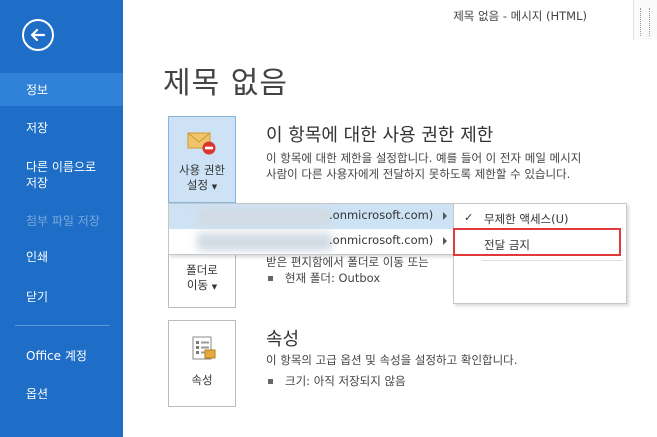 The image size is (657, 437). I want to click on properties-heading: 속성, so click(283, 339).